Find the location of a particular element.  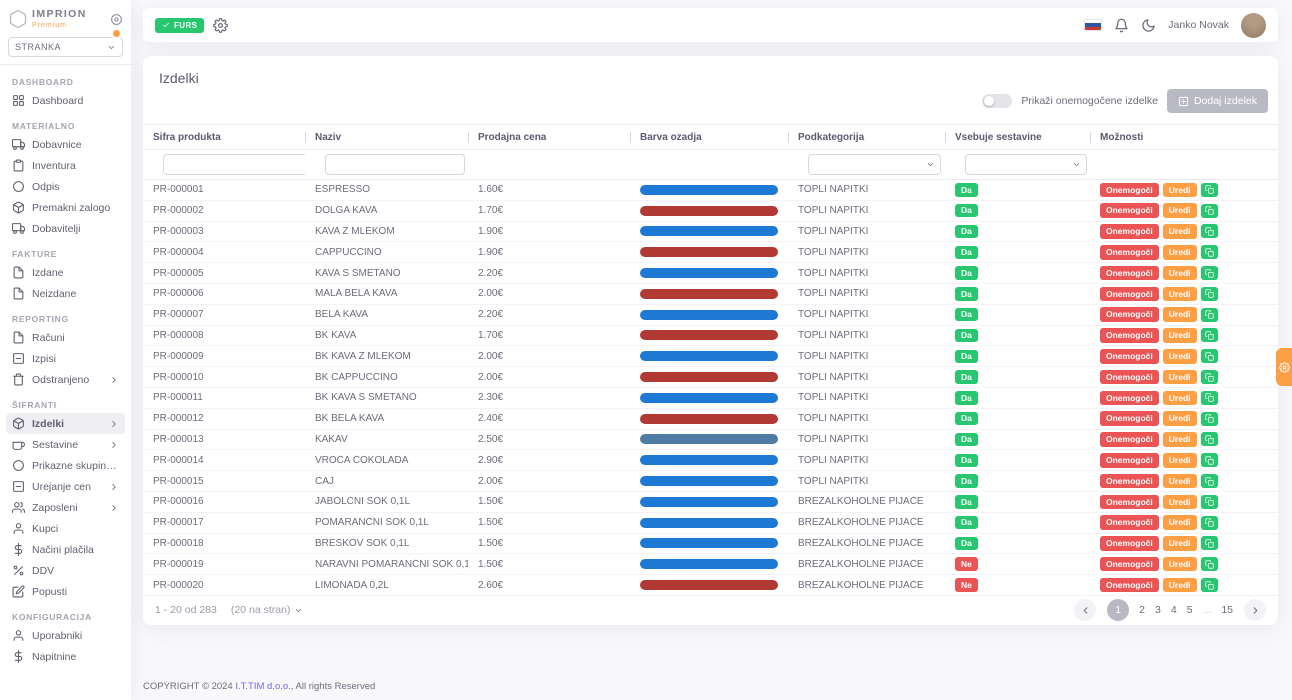

filter-code-input is located at coordinates (234, 164).